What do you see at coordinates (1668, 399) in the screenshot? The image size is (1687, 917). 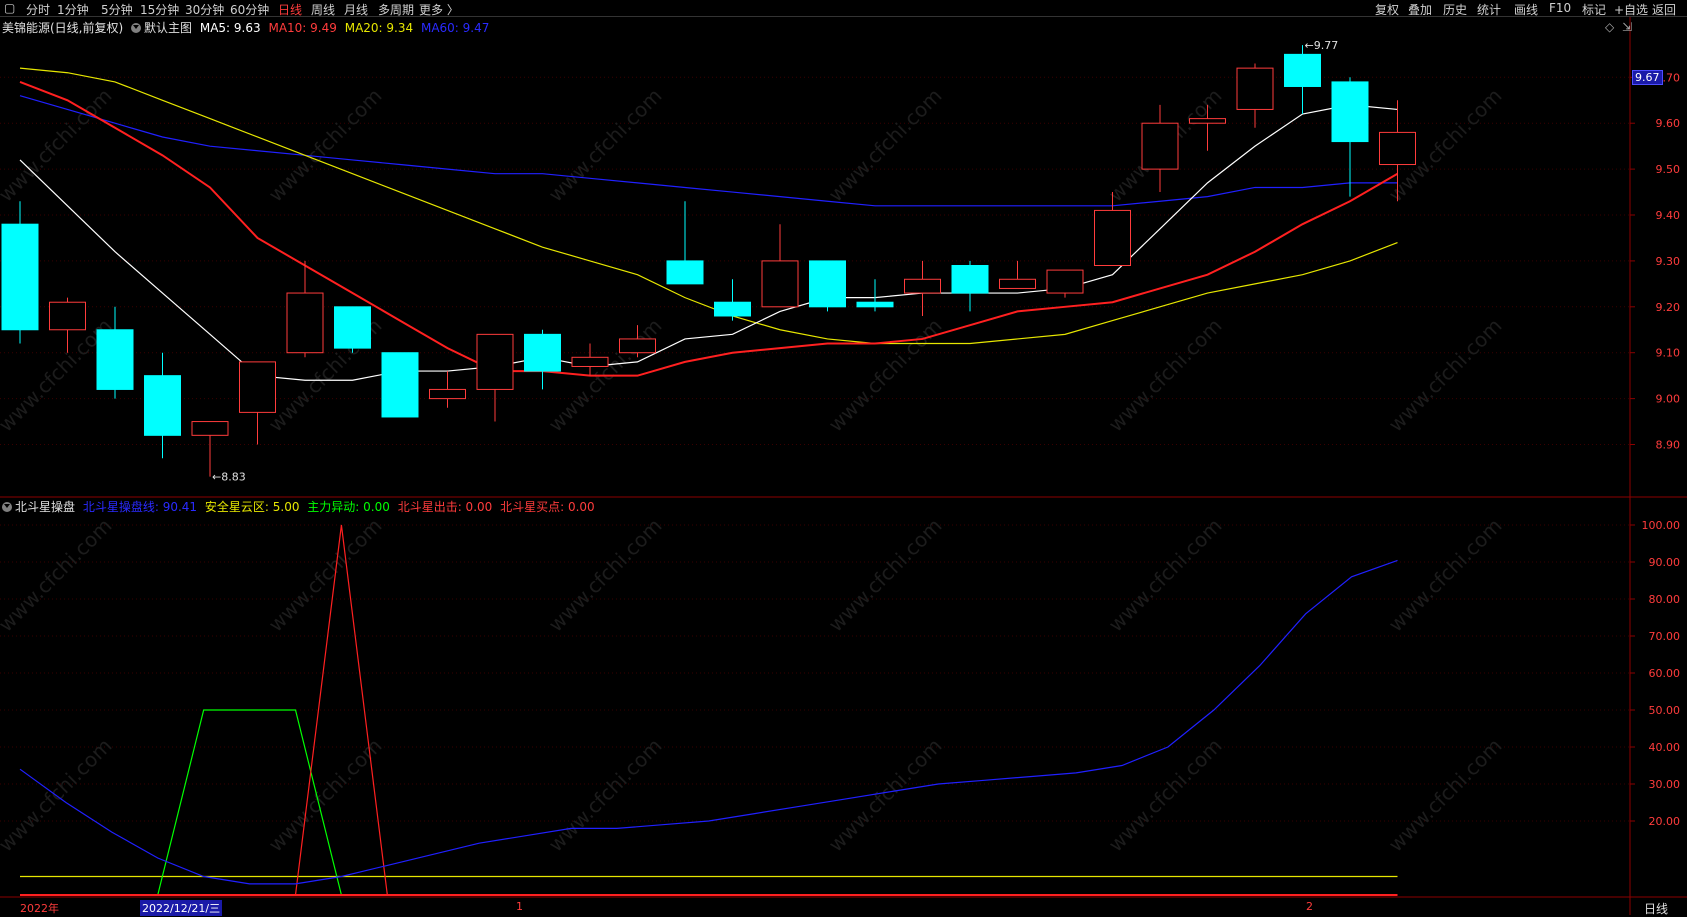 I see `price-tick-label: 9.00` at bounding box center [1668, 399].